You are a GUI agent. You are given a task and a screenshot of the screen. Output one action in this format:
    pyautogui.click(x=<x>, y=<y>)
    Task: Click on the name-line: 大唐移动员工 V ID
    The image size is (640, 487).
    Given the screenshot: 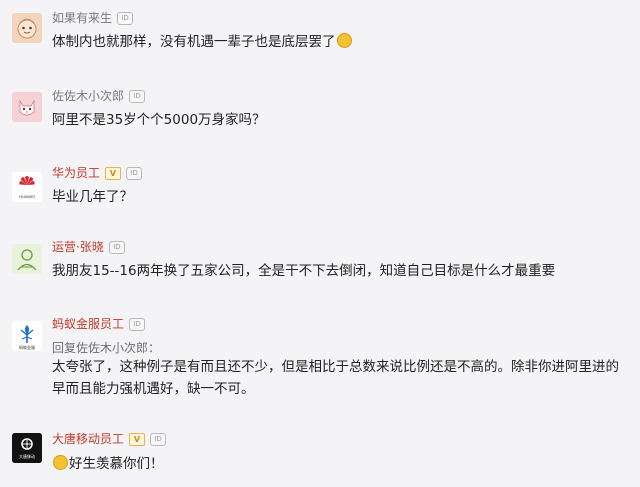 What is the action you would take?
    pyautogui.click(x=109, y=439)
    